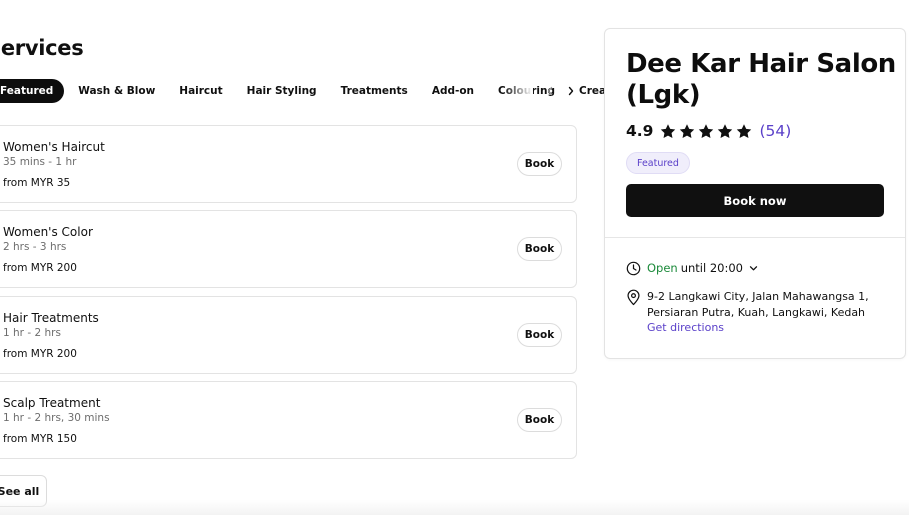 Image resolution: width=909 pixels, height=515 pixels. What do you see at coordinates (40, 162) in the screenshot?
I see `service-duration: 35 mins - 1 hr` at bounding box center [40, 162].